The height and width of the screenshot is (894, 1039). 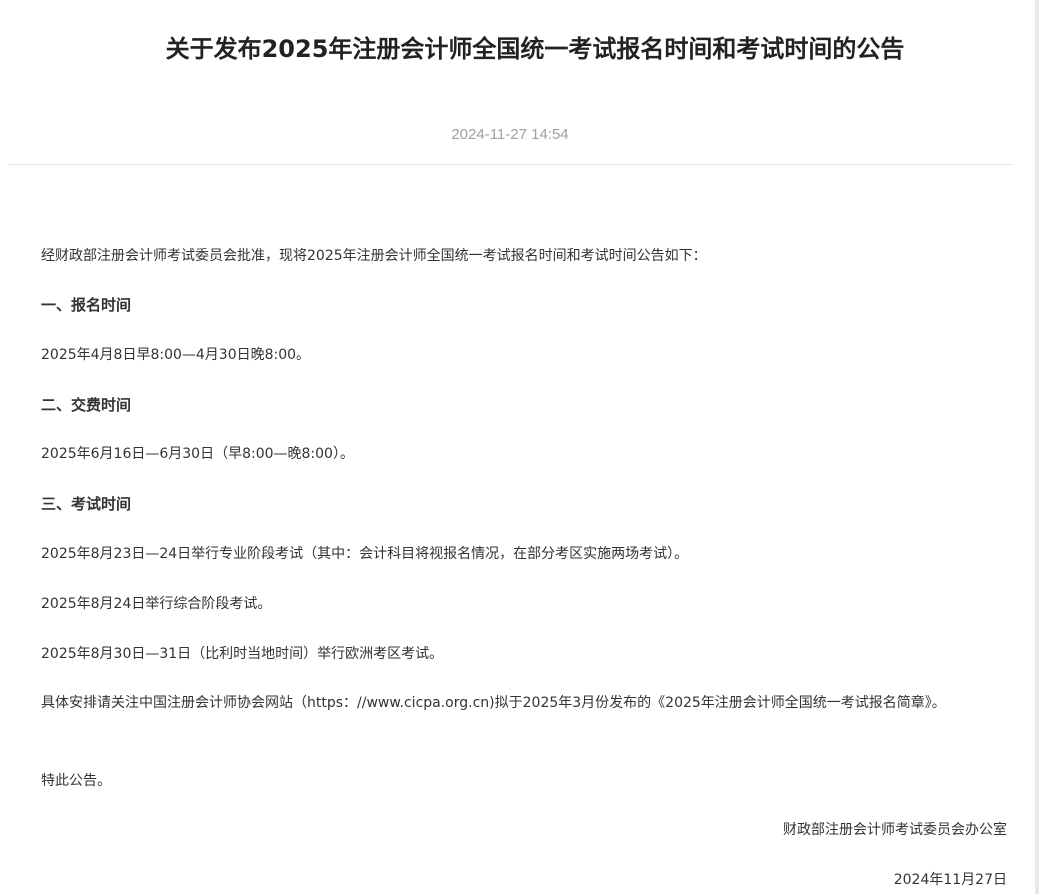 What do you see at coordinates (176, 355) in the screenshot?
I see `registration-time-text: 2025年4月8日早8:00—4月30日晚8:00。` at bounding box center [176, 355].